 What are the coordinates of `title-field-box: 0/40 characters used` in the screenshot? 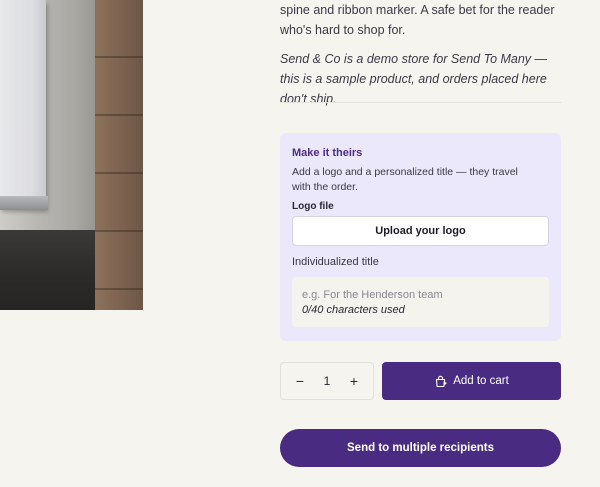 It's located at (420, 302).